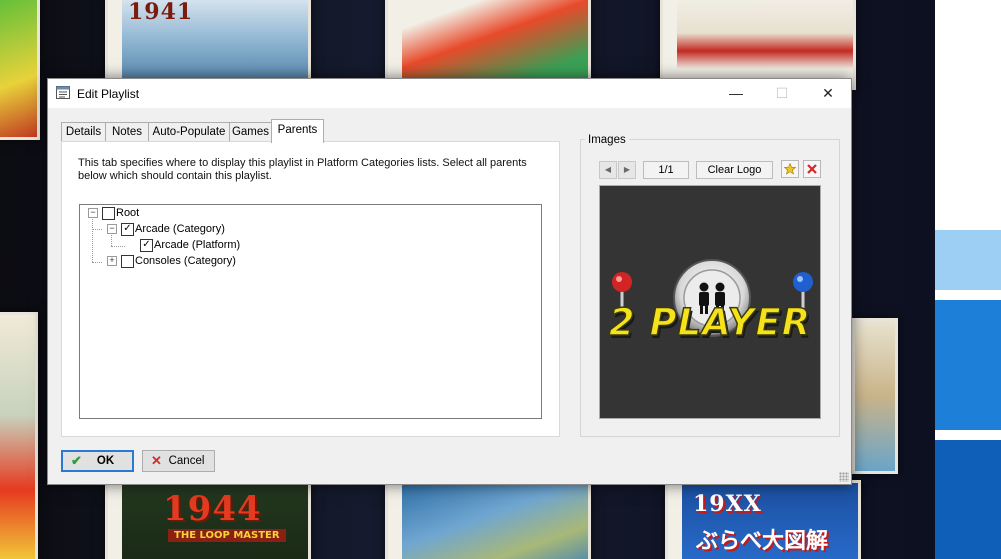  I want to click on tree-node-label: Arcade (Platform), so click(197, 245).